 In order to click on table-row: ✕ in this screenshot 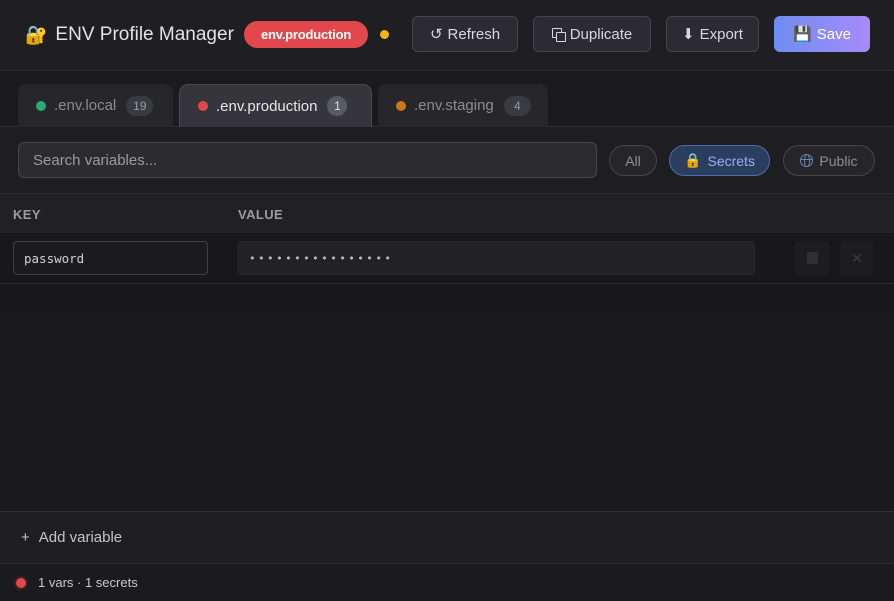, I will do `click(447, 258)`.